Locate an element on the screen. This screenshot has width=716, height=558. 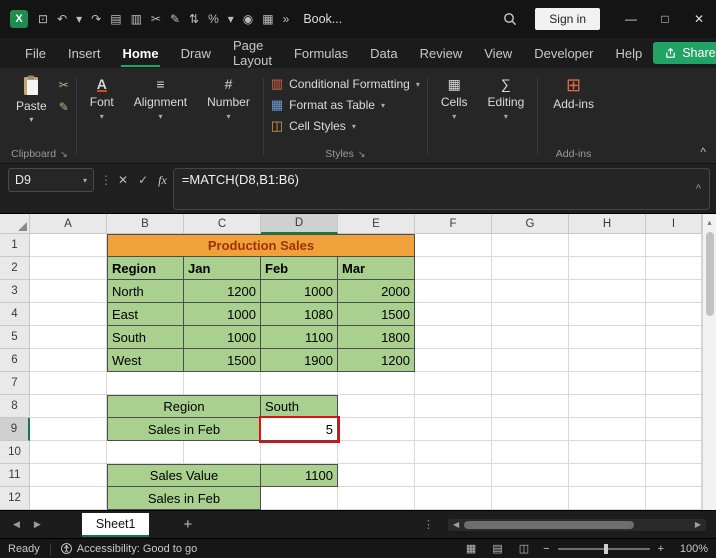
tab-home: Home is located at coordinates (140, 53).